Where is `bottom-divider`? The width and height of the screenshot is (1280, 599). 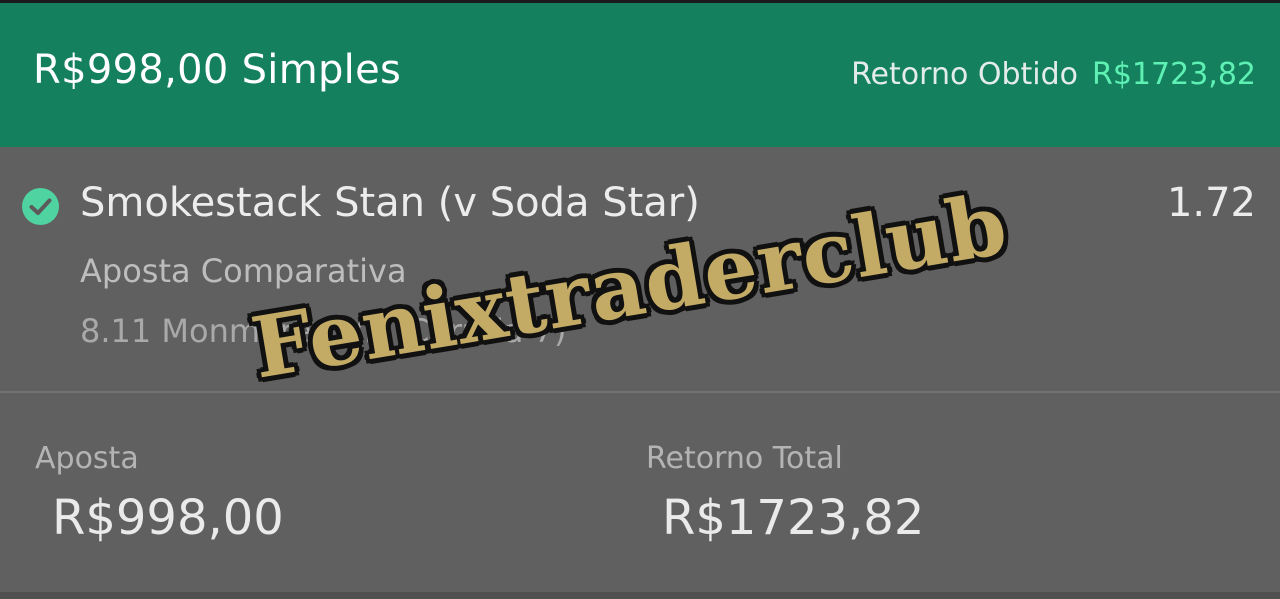 bottom-divider is located at coordinates (640, 595).